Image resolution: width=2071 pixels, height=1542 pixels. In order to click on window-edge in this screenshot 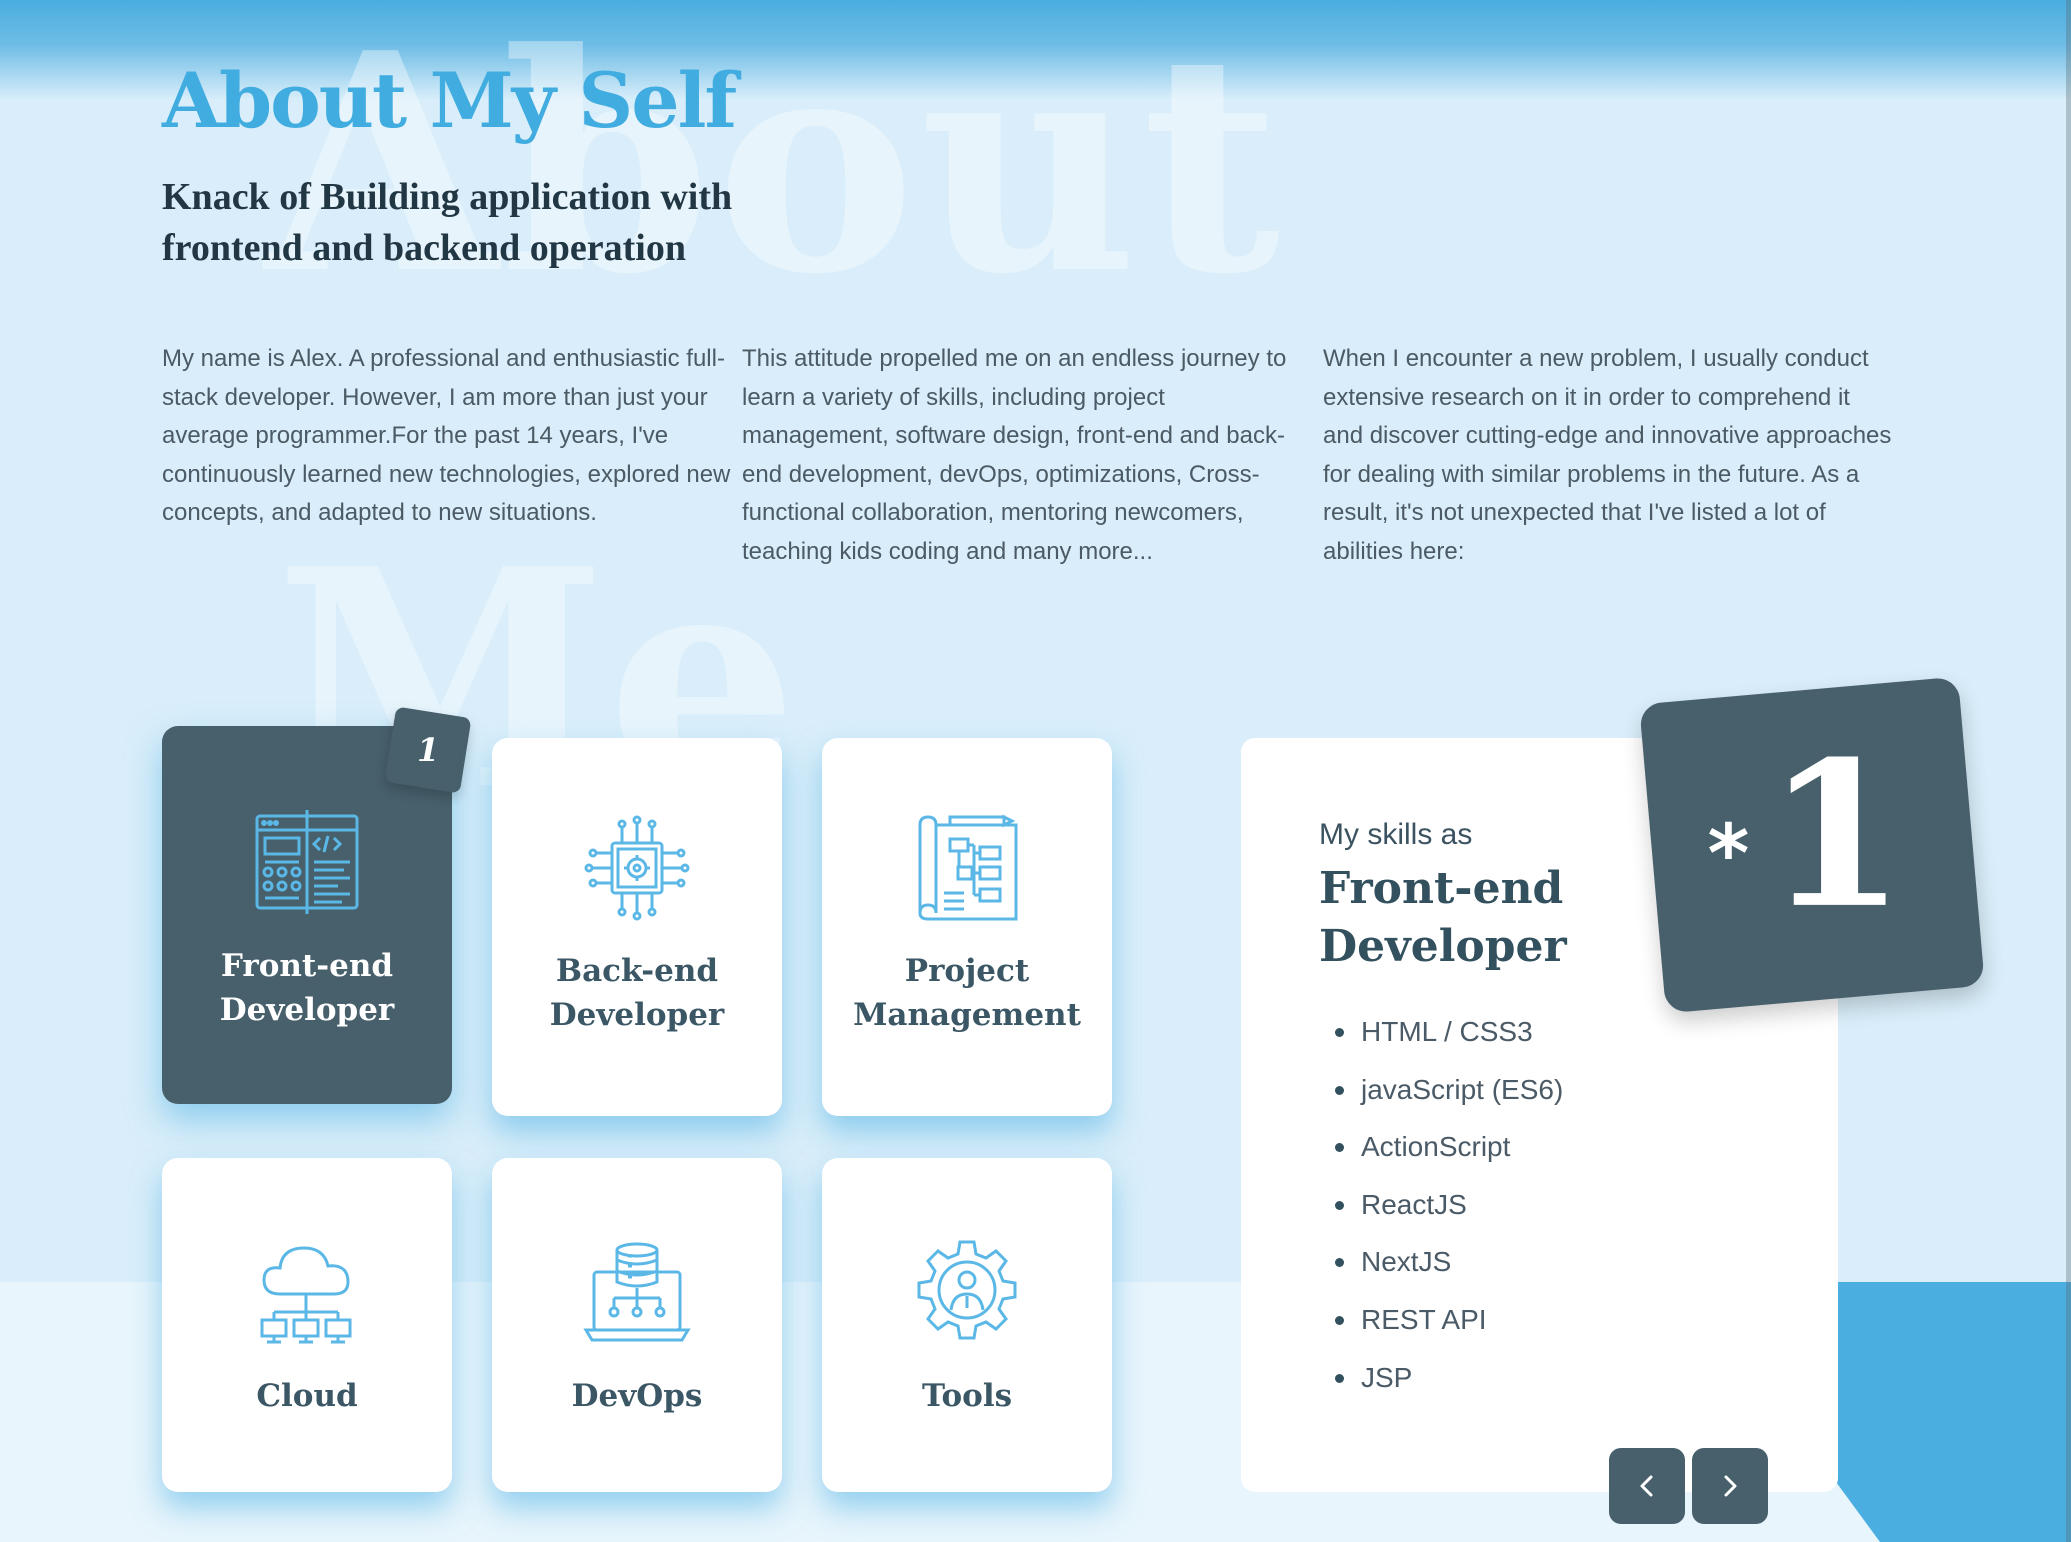, I will do `click(2068, 771)`.